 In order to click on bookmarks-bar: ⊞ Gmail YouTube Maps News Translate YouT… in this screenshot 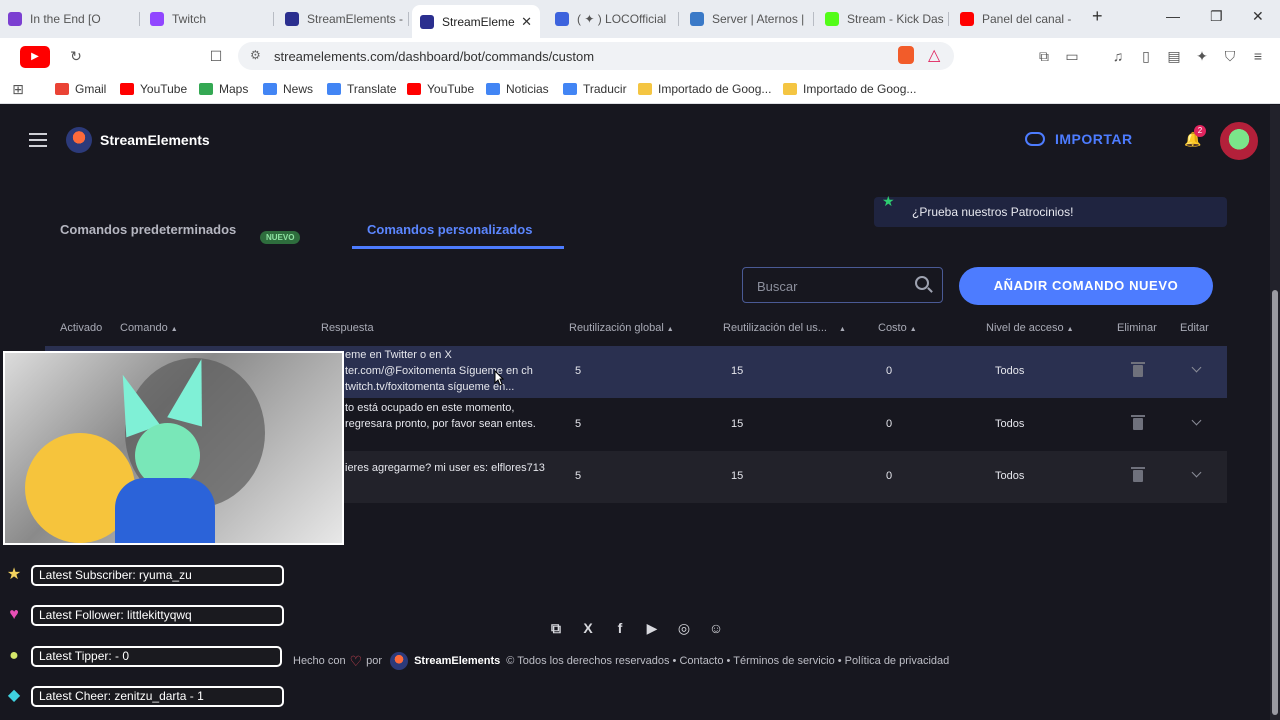, I will do `click(640, 89)`.